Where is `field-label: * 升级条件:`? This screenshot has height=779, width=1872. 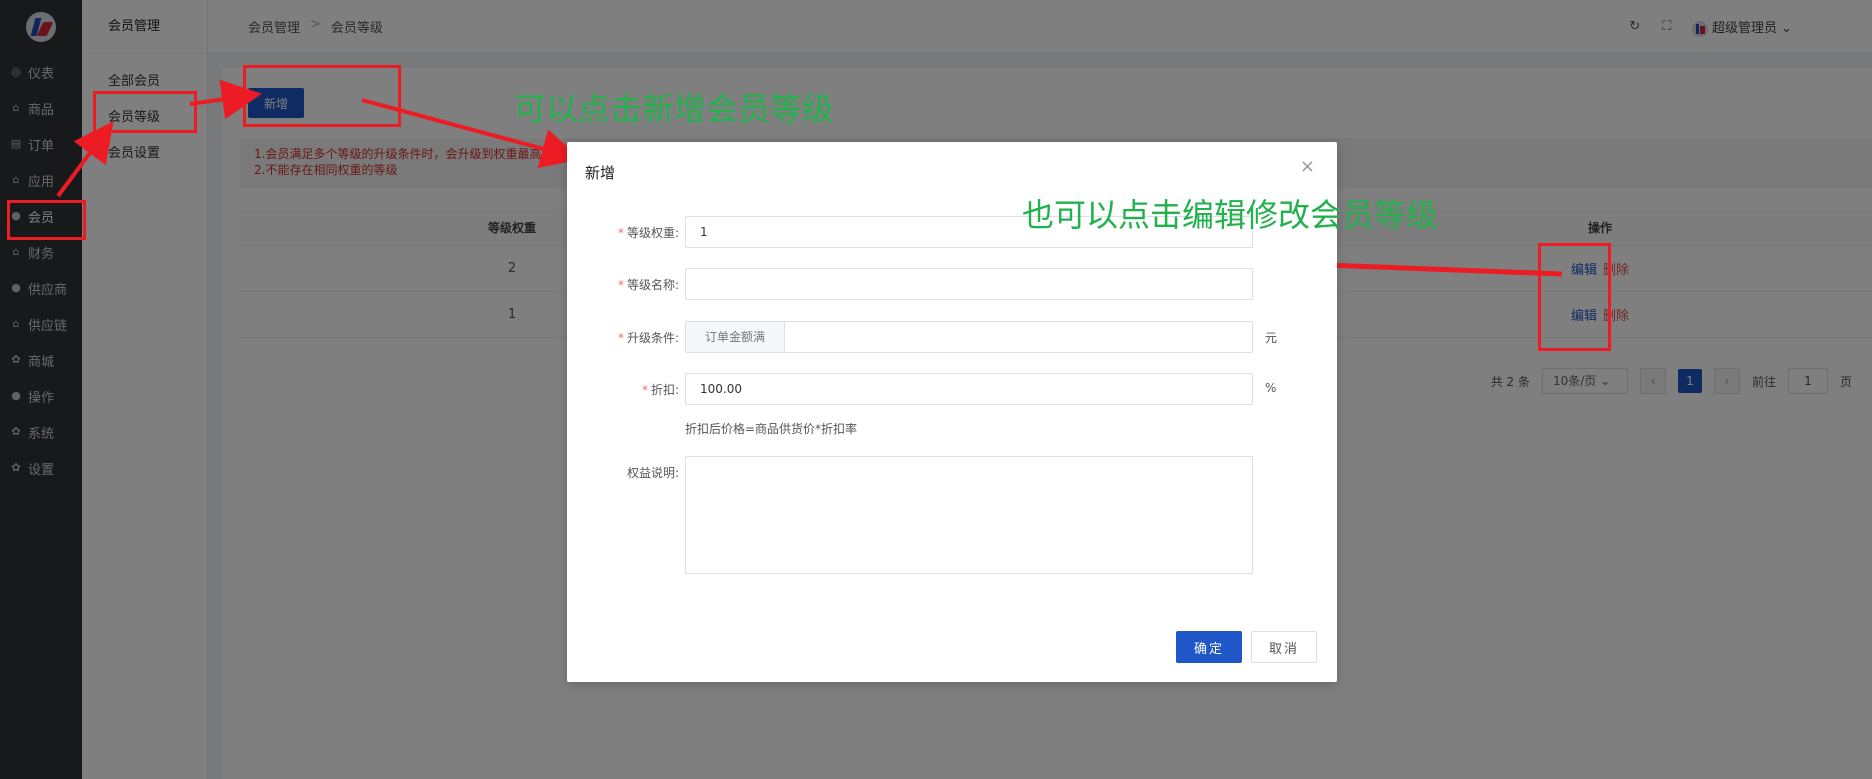 field-label: * 升级条件: is located at coordinates (648, 338).